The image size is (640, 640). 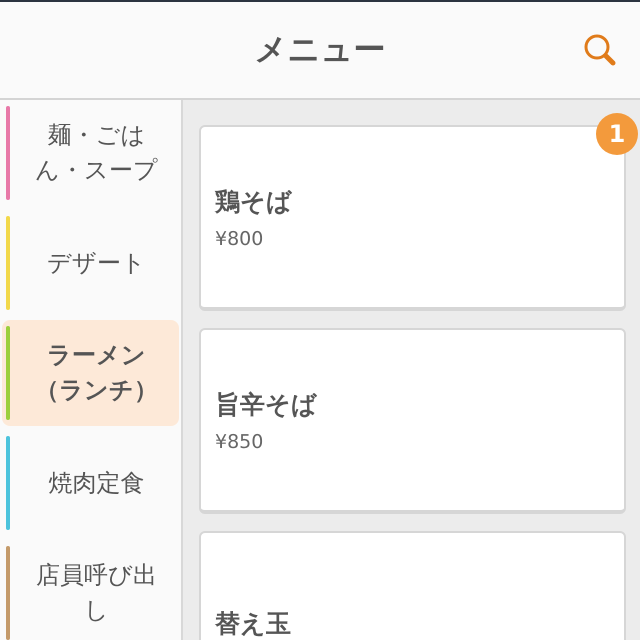 I want to click on category-tab: デザート, so click(x=90, y=263).